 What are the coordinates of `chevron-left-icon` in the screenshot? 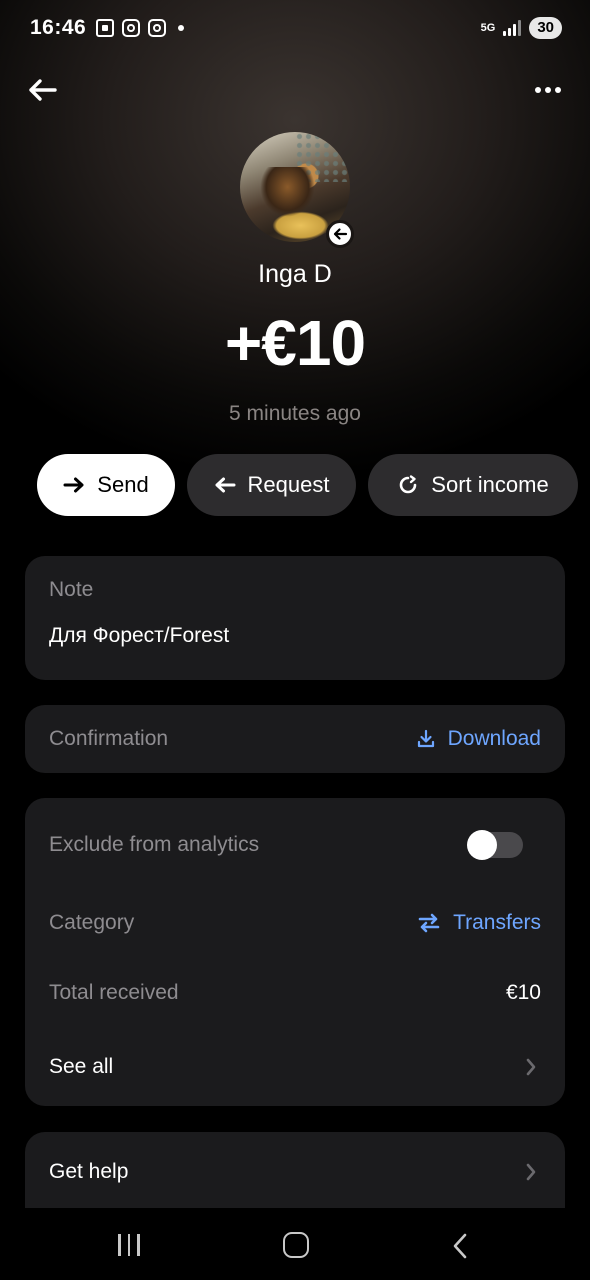 It's located at (460, 1246).